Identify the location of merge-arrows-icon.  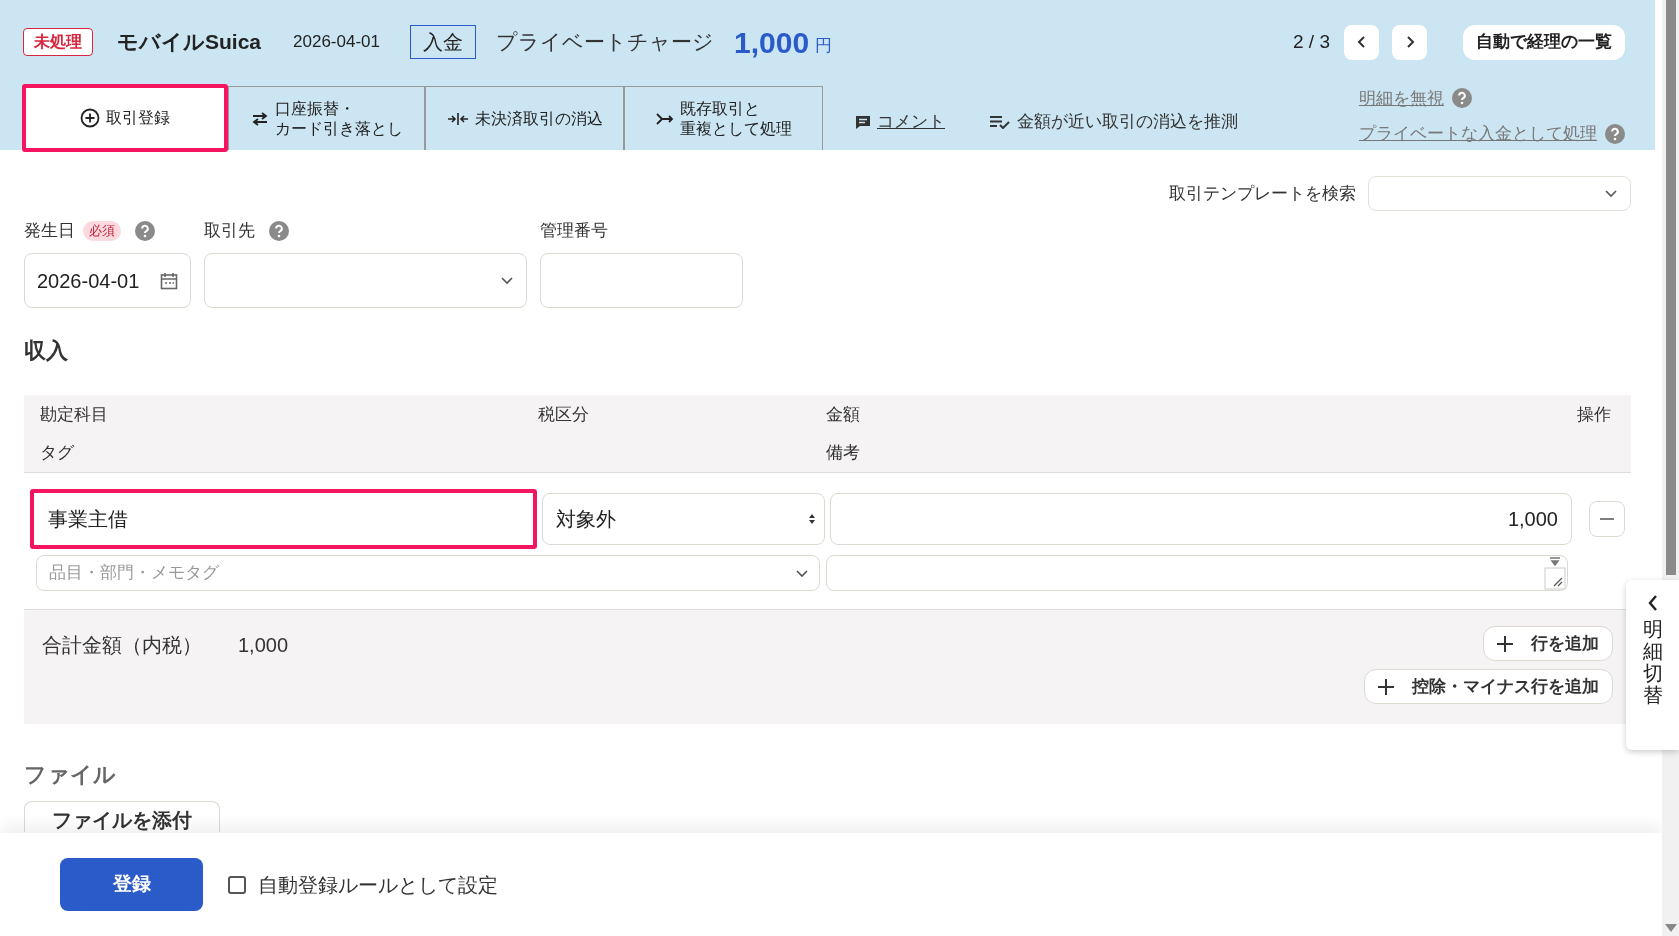
(457, 118).